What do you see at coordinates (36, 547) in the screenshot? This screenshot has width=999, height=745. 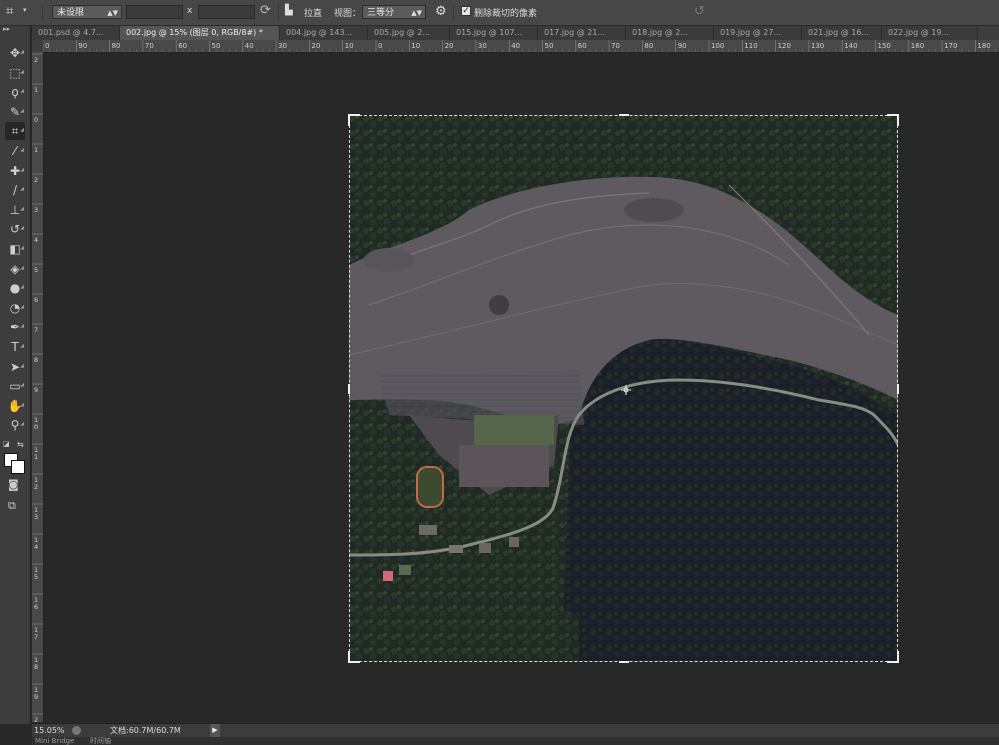 I see `ruler-label: 4` at bounding box center [36, 547].